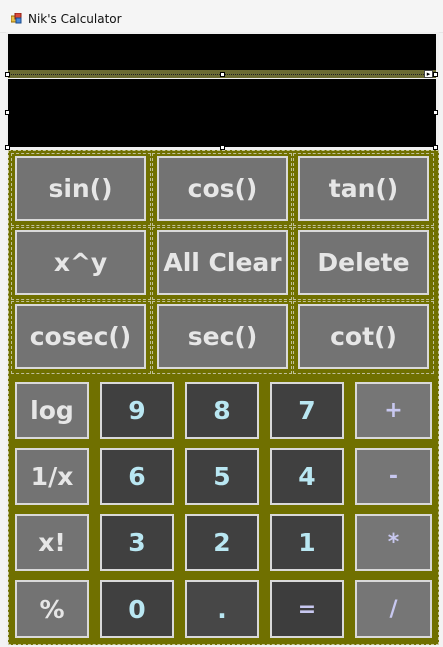  Describe the element at coordinates (222, 52) in the screenshot. I see `expression-display` at that location.